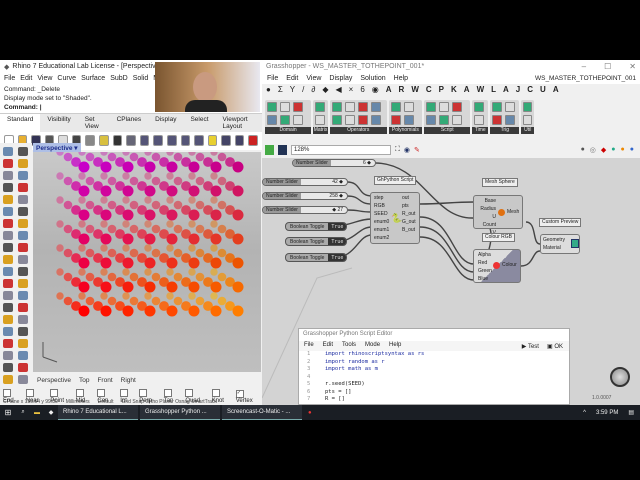  I want to click on osnap-point: Point, so click(60, 396).